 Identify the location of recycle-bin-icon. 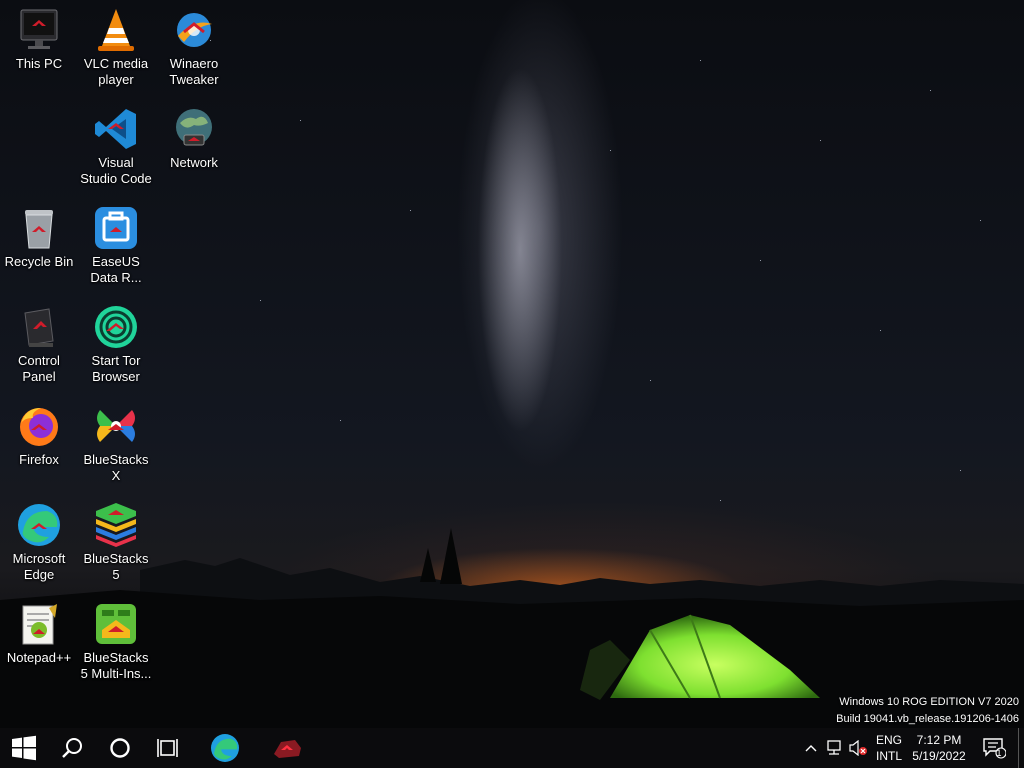
(39, 228).